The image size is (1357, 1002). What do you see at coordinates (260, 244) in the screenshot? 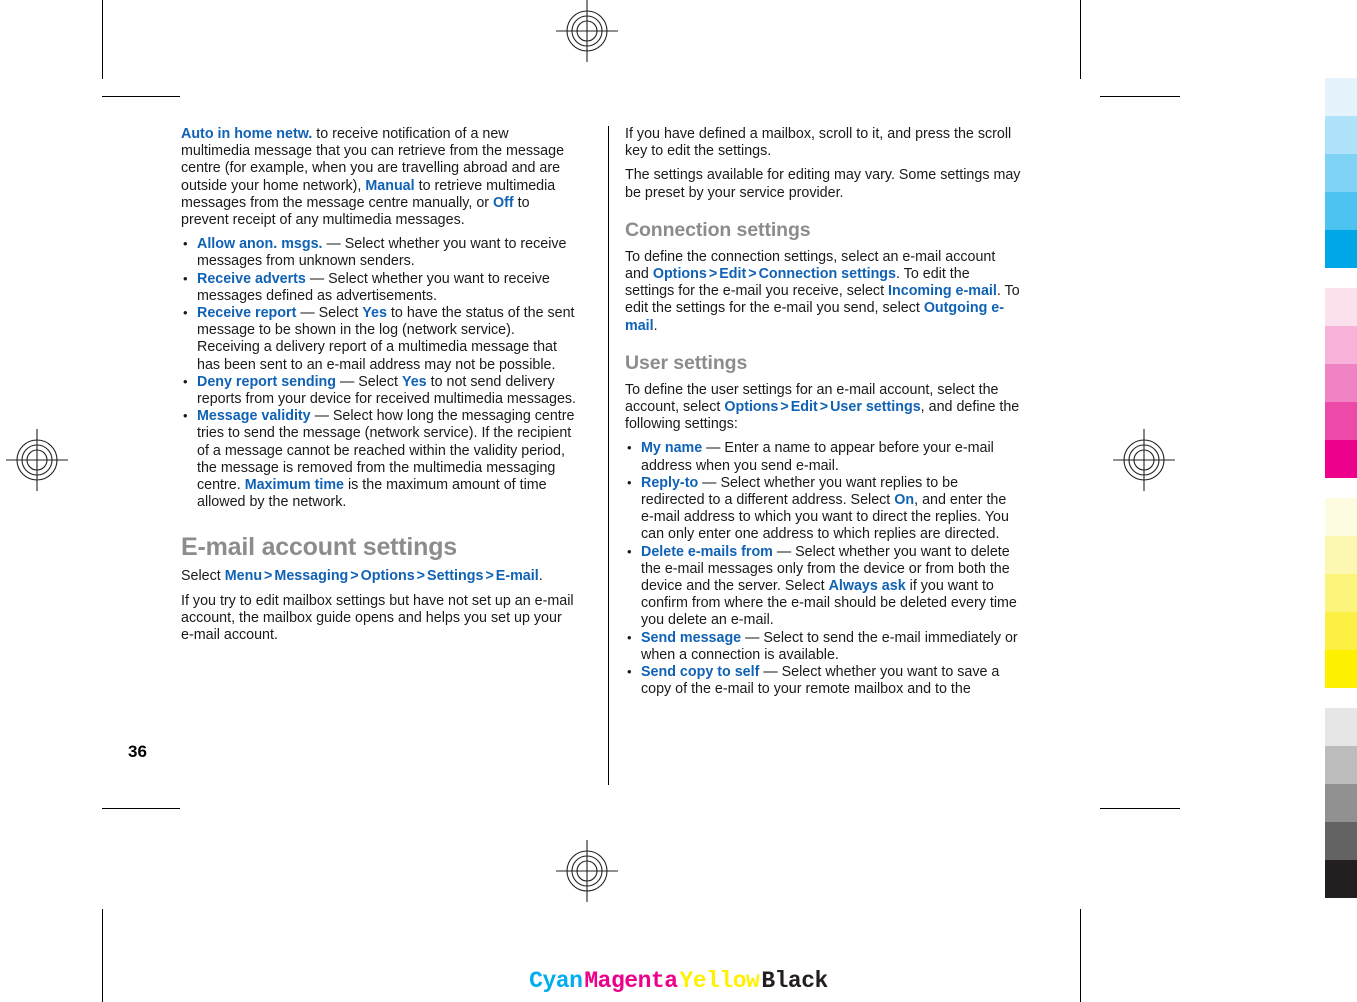
I see `ui-term-allow-anon-msgs: Allow anon. msgs.` at bounding box center [260, 244].